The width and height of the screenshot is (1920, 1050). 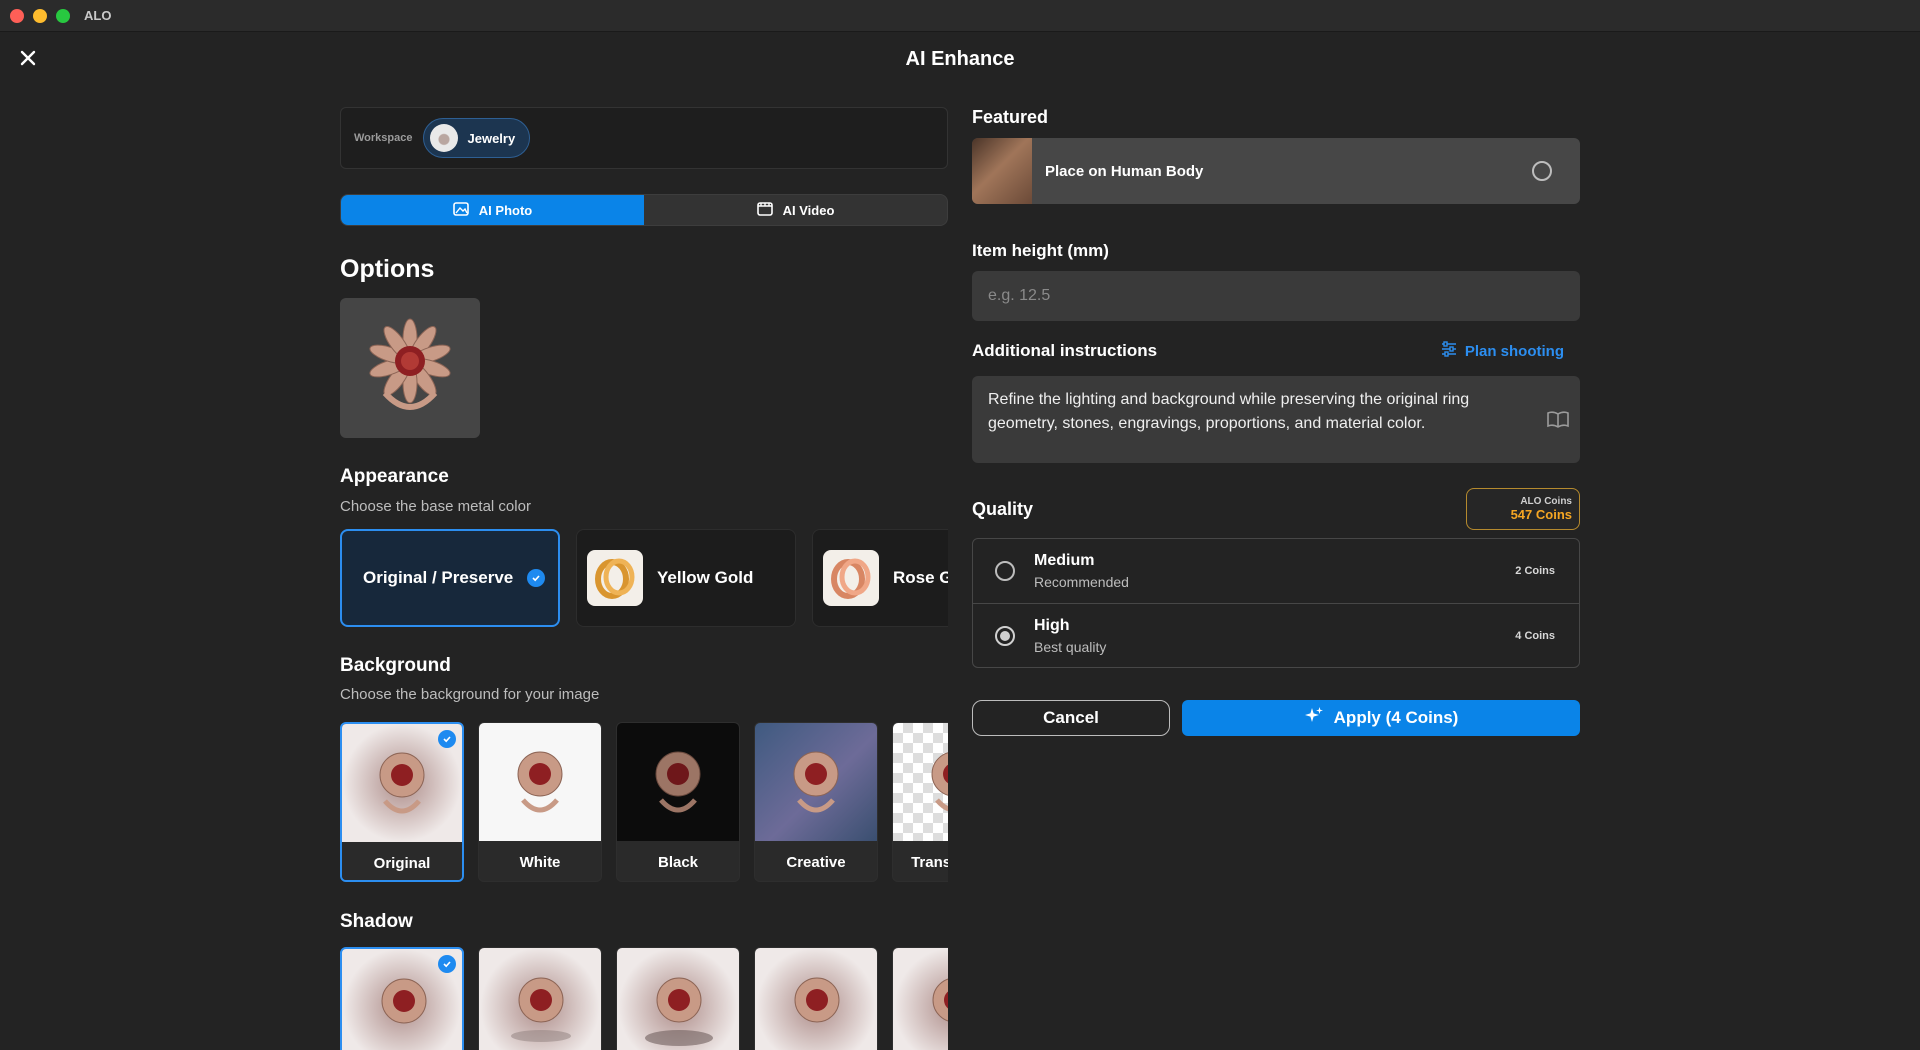 I want to click on background-option-creative: Creative, so click(x=816, y=802).